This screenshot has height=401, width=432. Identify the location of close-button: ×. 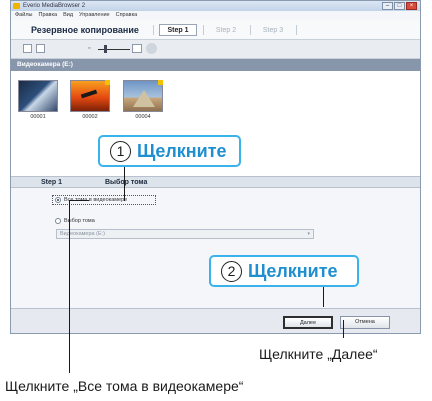
(411, 6).